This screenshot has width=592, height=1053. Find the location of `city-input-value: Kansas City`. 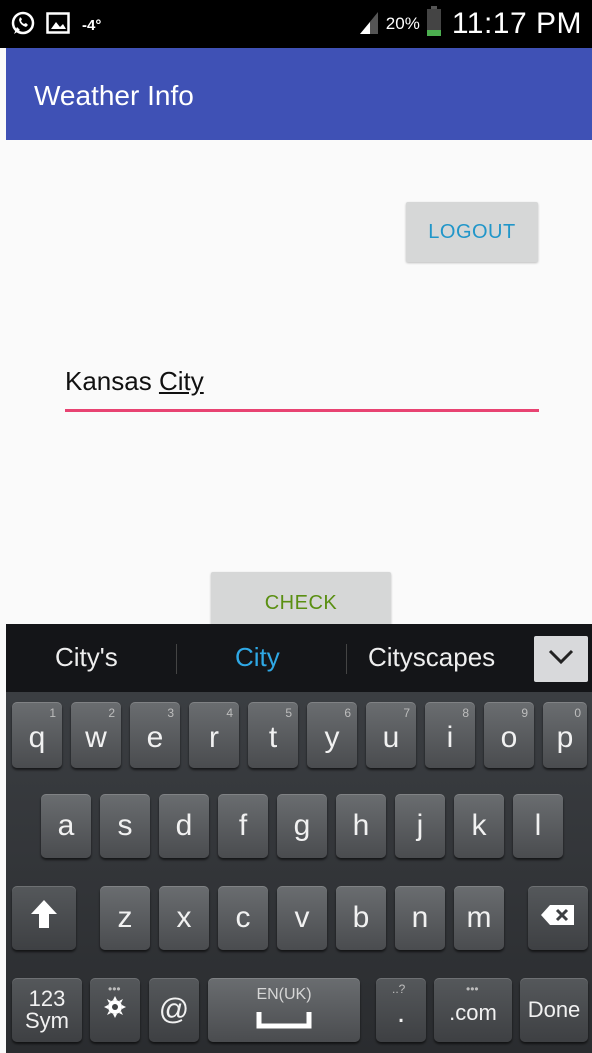

city-input-value: Kansas City is located at coordinates (134, 381).